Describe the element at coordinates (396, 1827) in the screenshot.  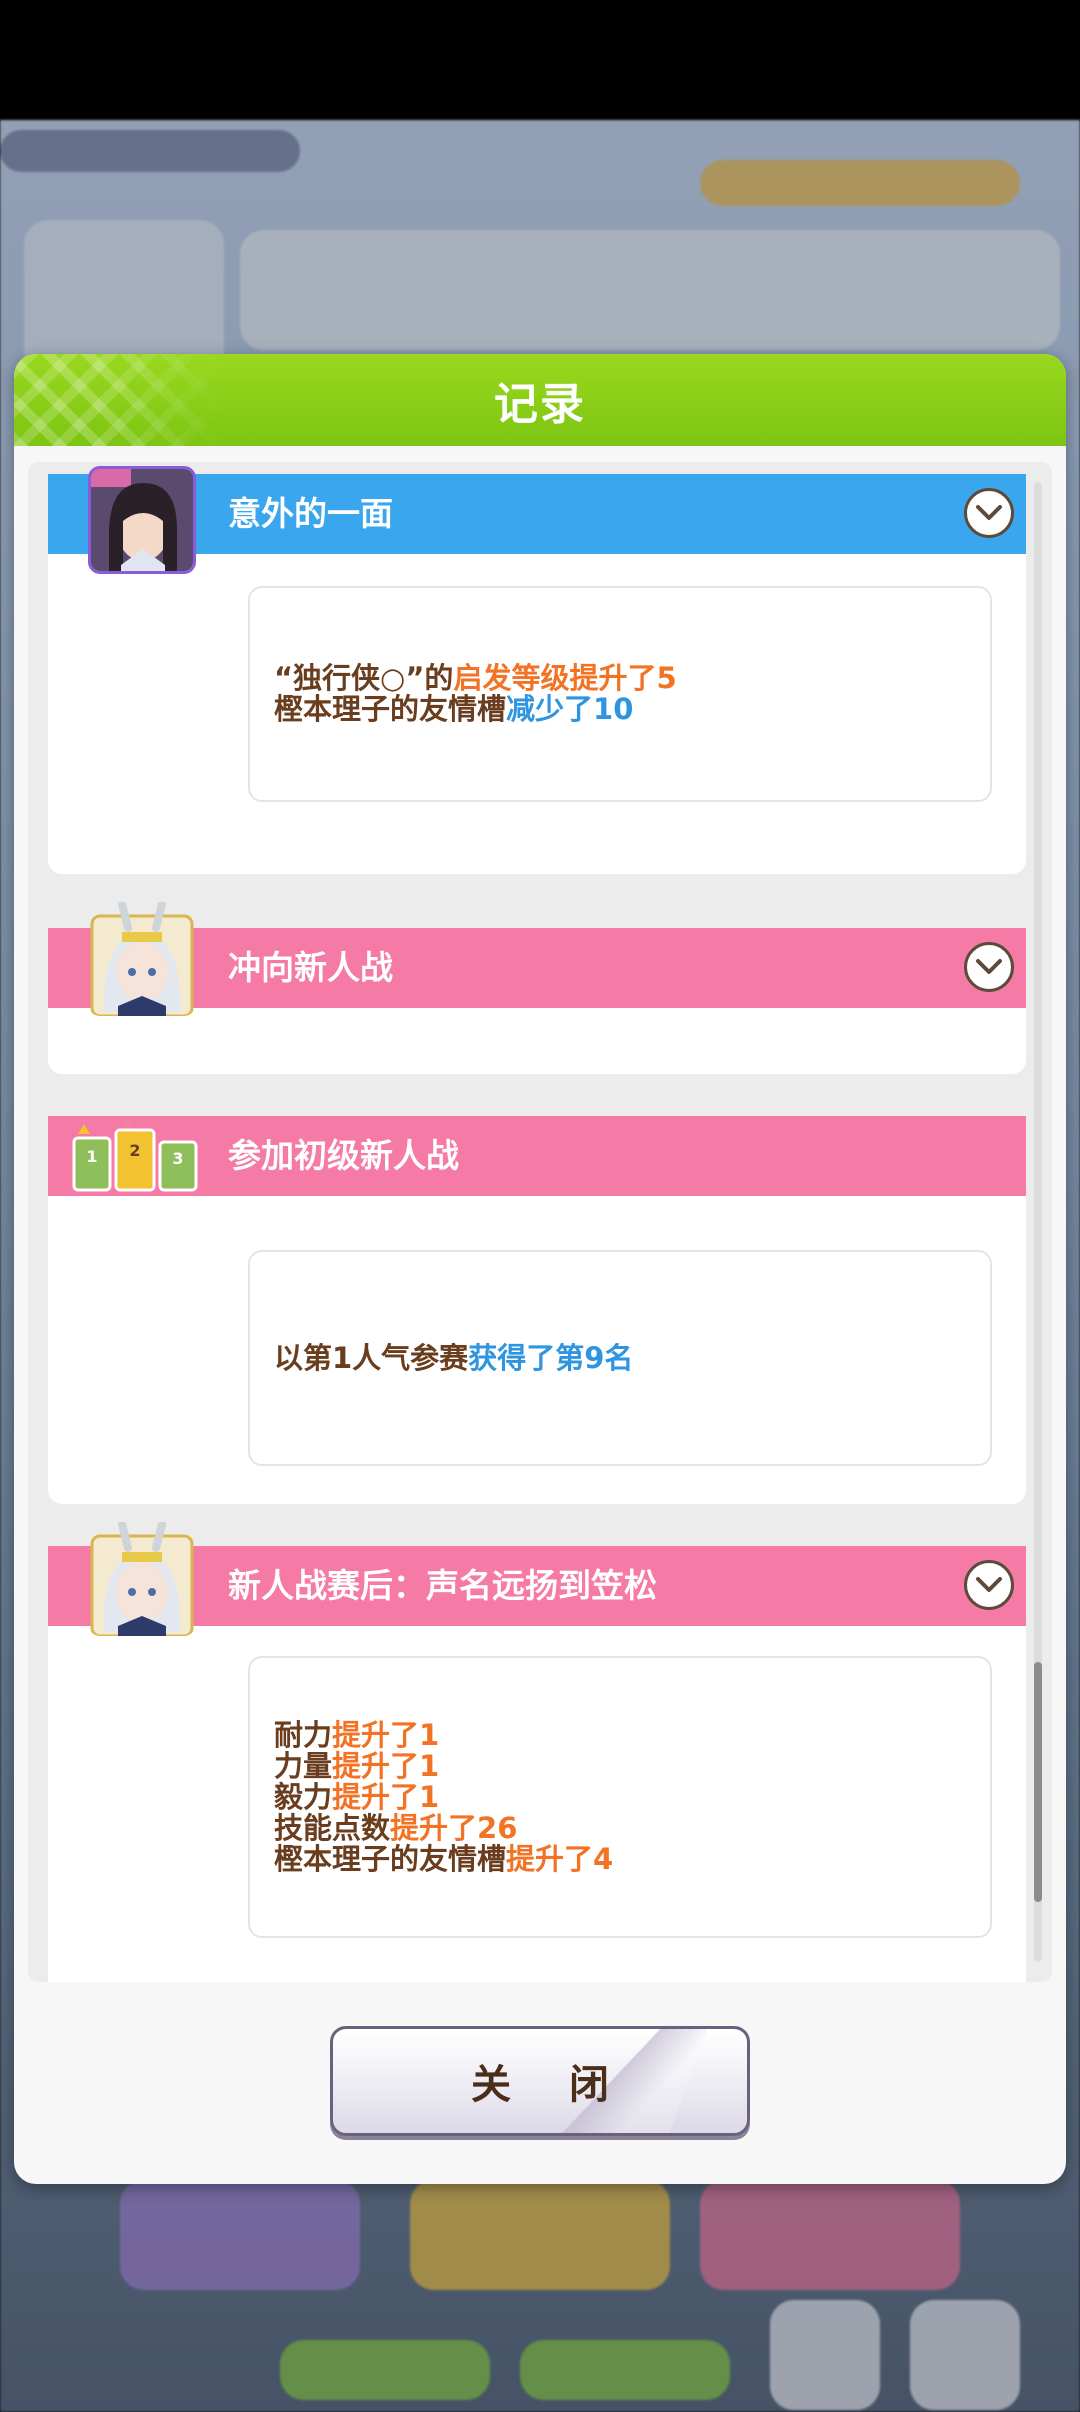
I see `message-line: 技能点数提升了26` at that location.